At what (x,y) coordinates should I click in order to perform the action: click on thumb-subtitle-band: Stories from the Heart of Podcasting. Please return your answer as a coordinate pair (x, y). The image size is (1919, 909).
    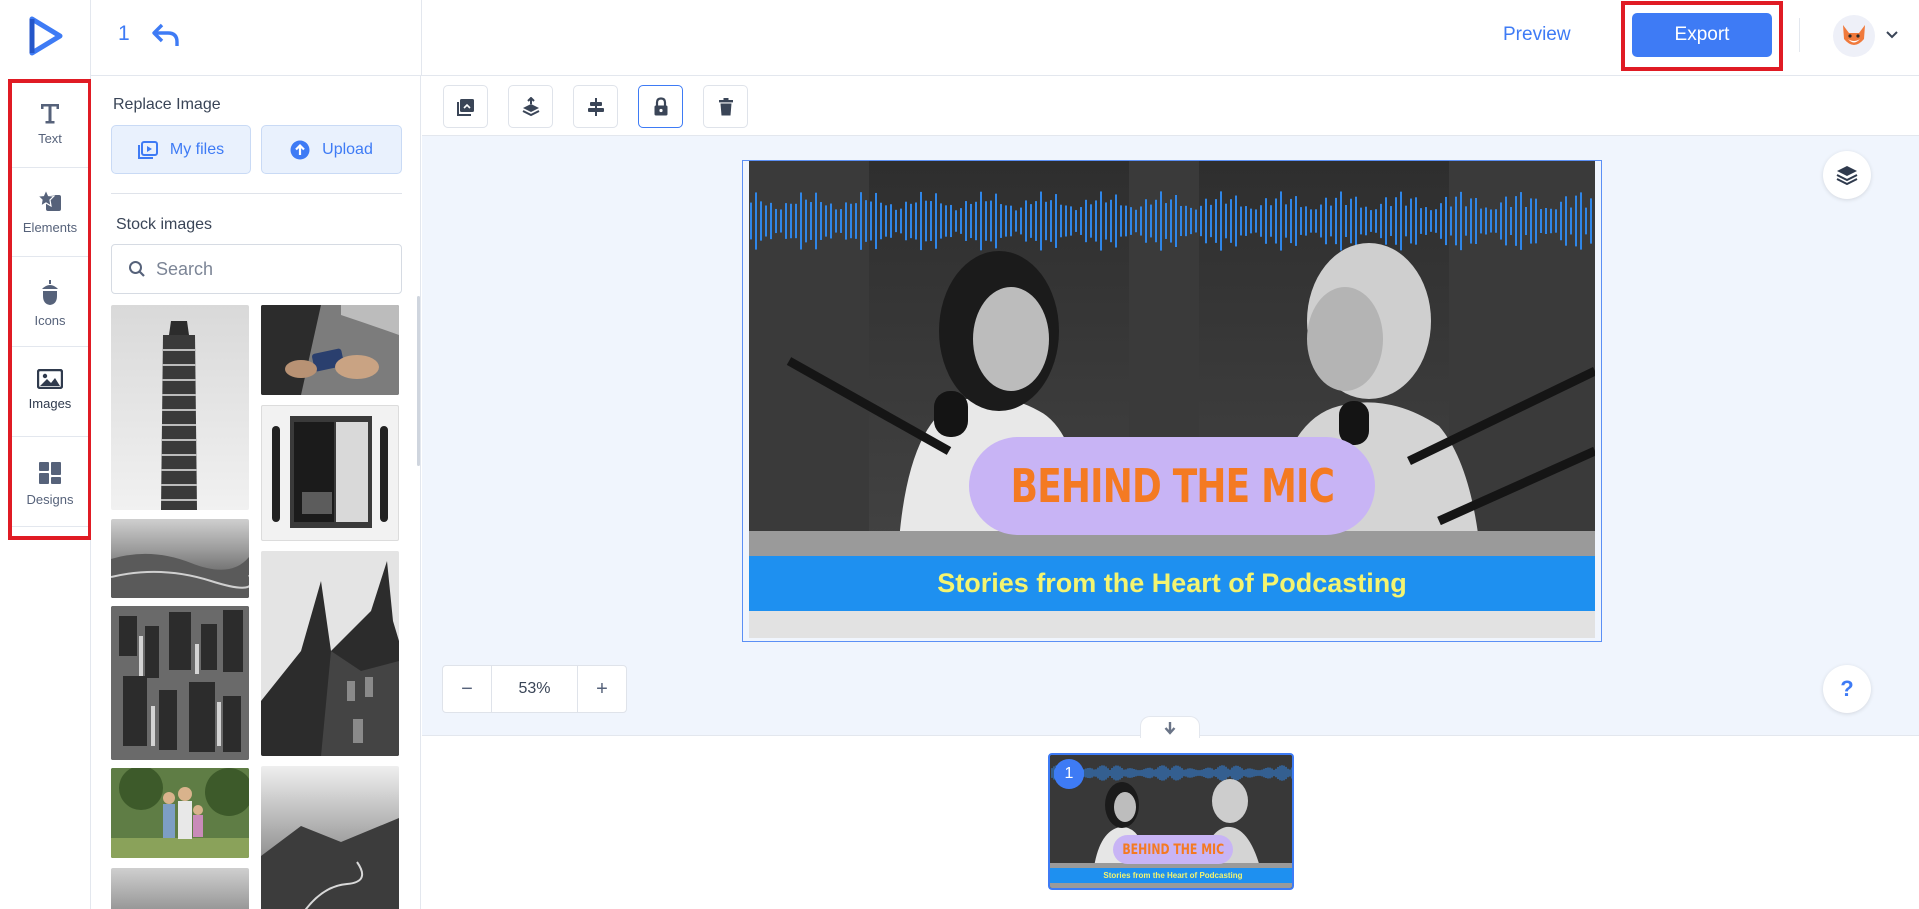
    Looking at the image, I should click on (1171, 875).